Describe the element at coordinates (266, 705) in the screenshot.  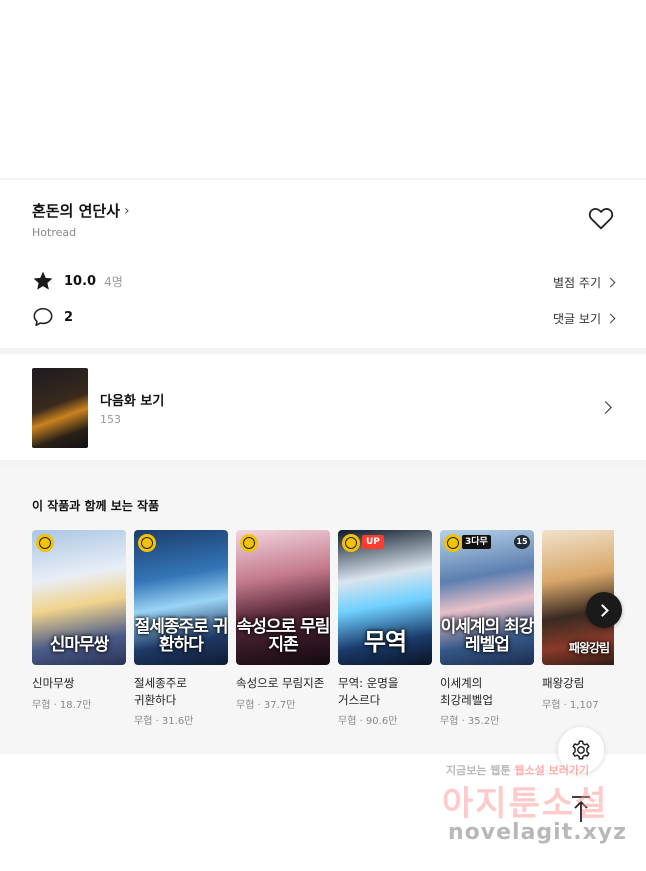
I see `recommendation-meta: 무협 · 37.7만` at that location.